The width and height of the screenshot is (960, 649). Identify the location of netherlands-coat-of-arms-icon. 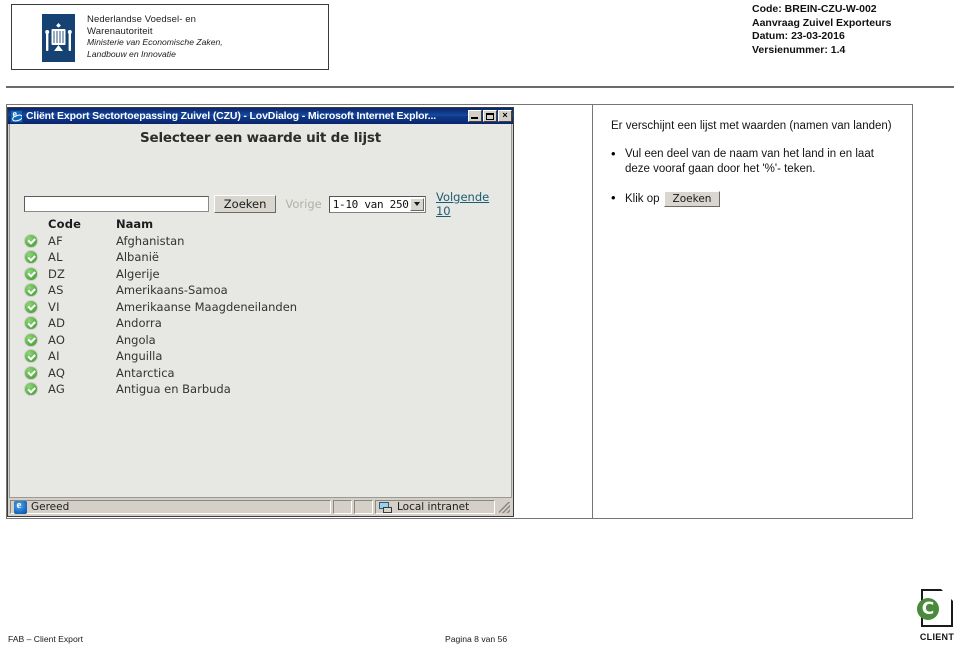
(58, 38).